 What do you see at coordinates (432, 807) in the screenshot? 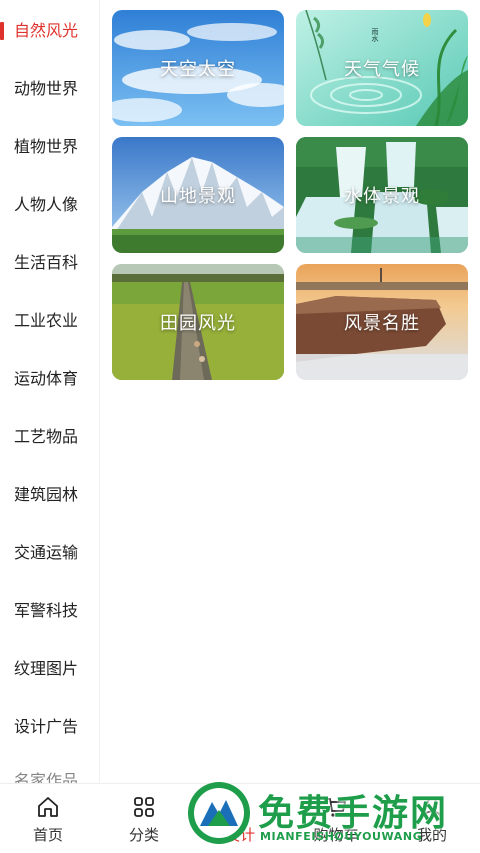
I see `user-icon` at bounding box center [432, 807].